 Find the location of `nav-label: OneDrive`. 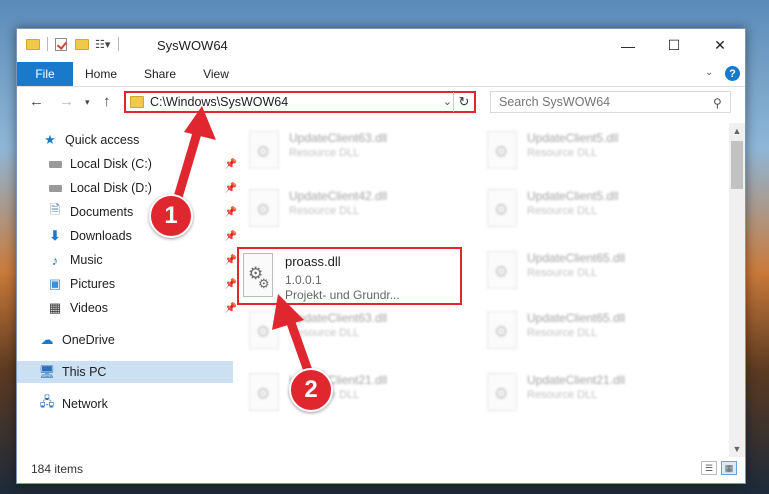

nav-label: OneDrive is located at coordinates (88, 340).